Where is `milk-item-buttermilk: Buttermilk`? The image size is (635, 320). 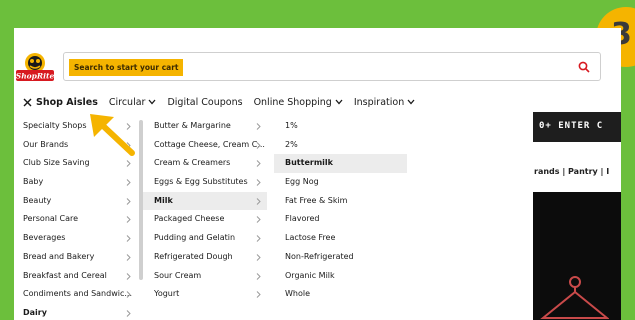
milk-item-buttermilk: Buttermilk is located at coordinates (340, 164).